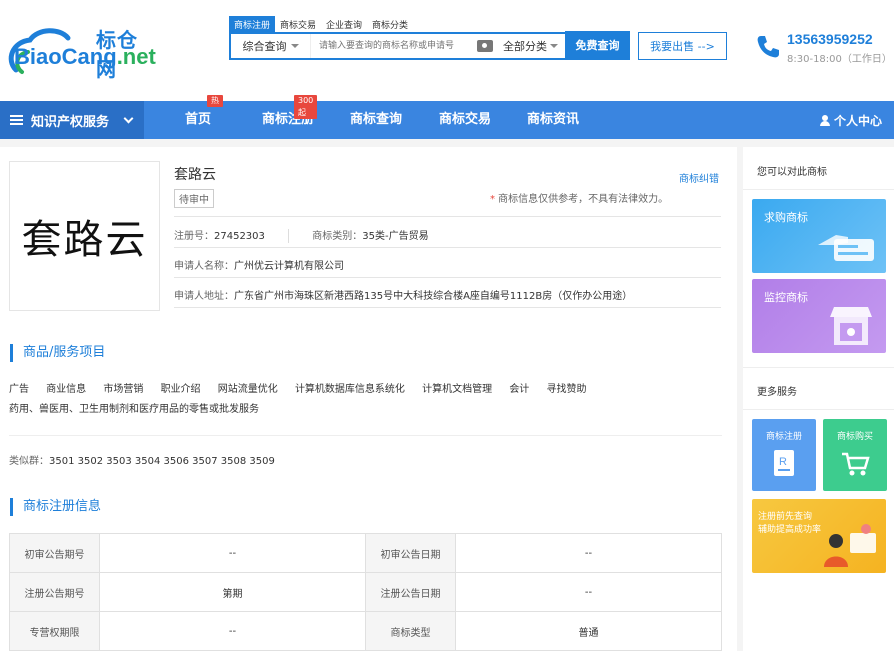  I want to click on logo-en-suffix: .net, so click(136, 56).